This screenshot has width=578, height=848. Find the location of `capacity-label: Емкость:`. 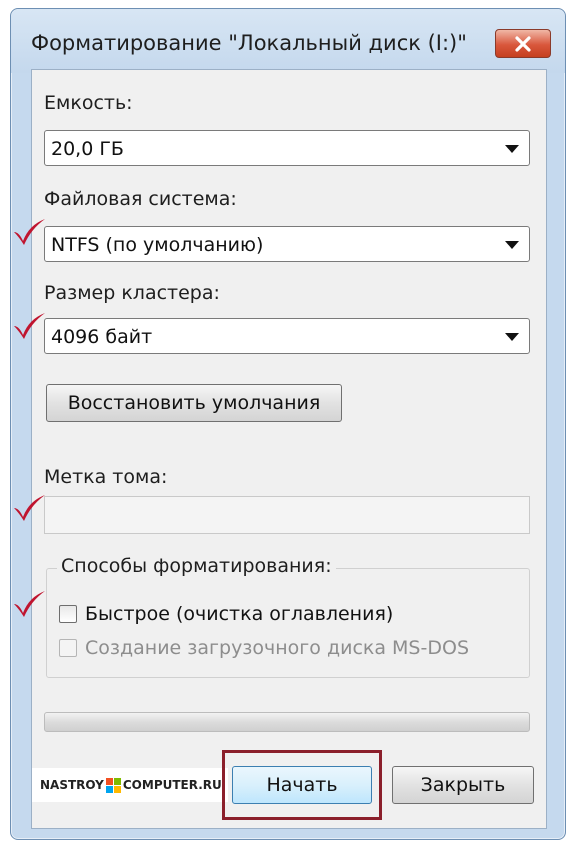

capacity-label: Емкость: is located at coordinates (88, 103).